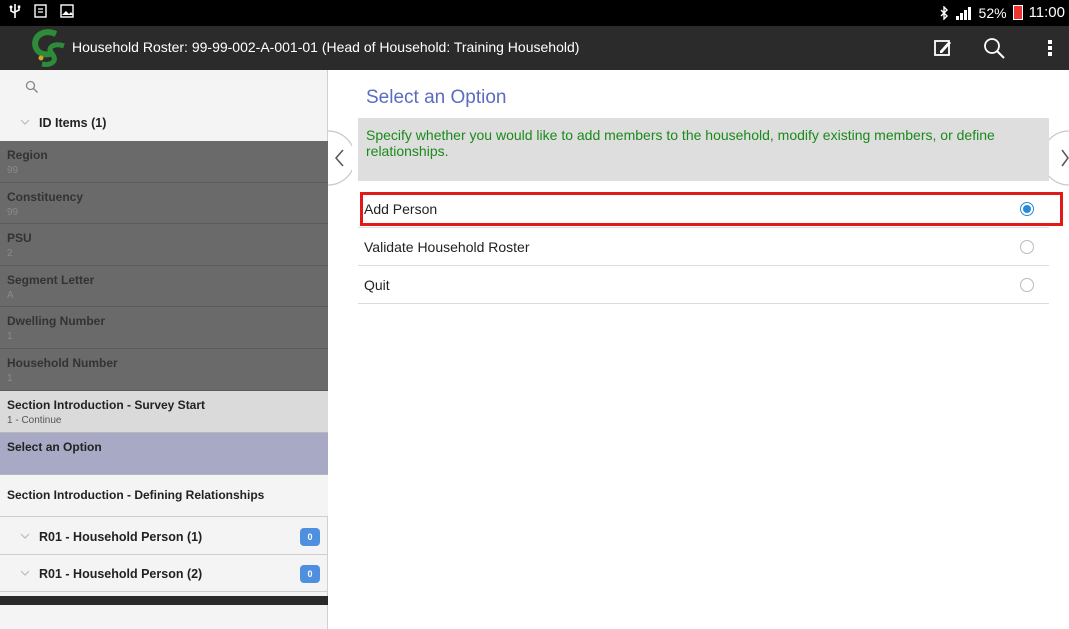 The image size is (1069, 629). What do you see at coordinates (164, 328) in the screenshot?
I see `sidebar-item-dwelling-number: Dwelling Number 1` at bounding box center [164, 328].